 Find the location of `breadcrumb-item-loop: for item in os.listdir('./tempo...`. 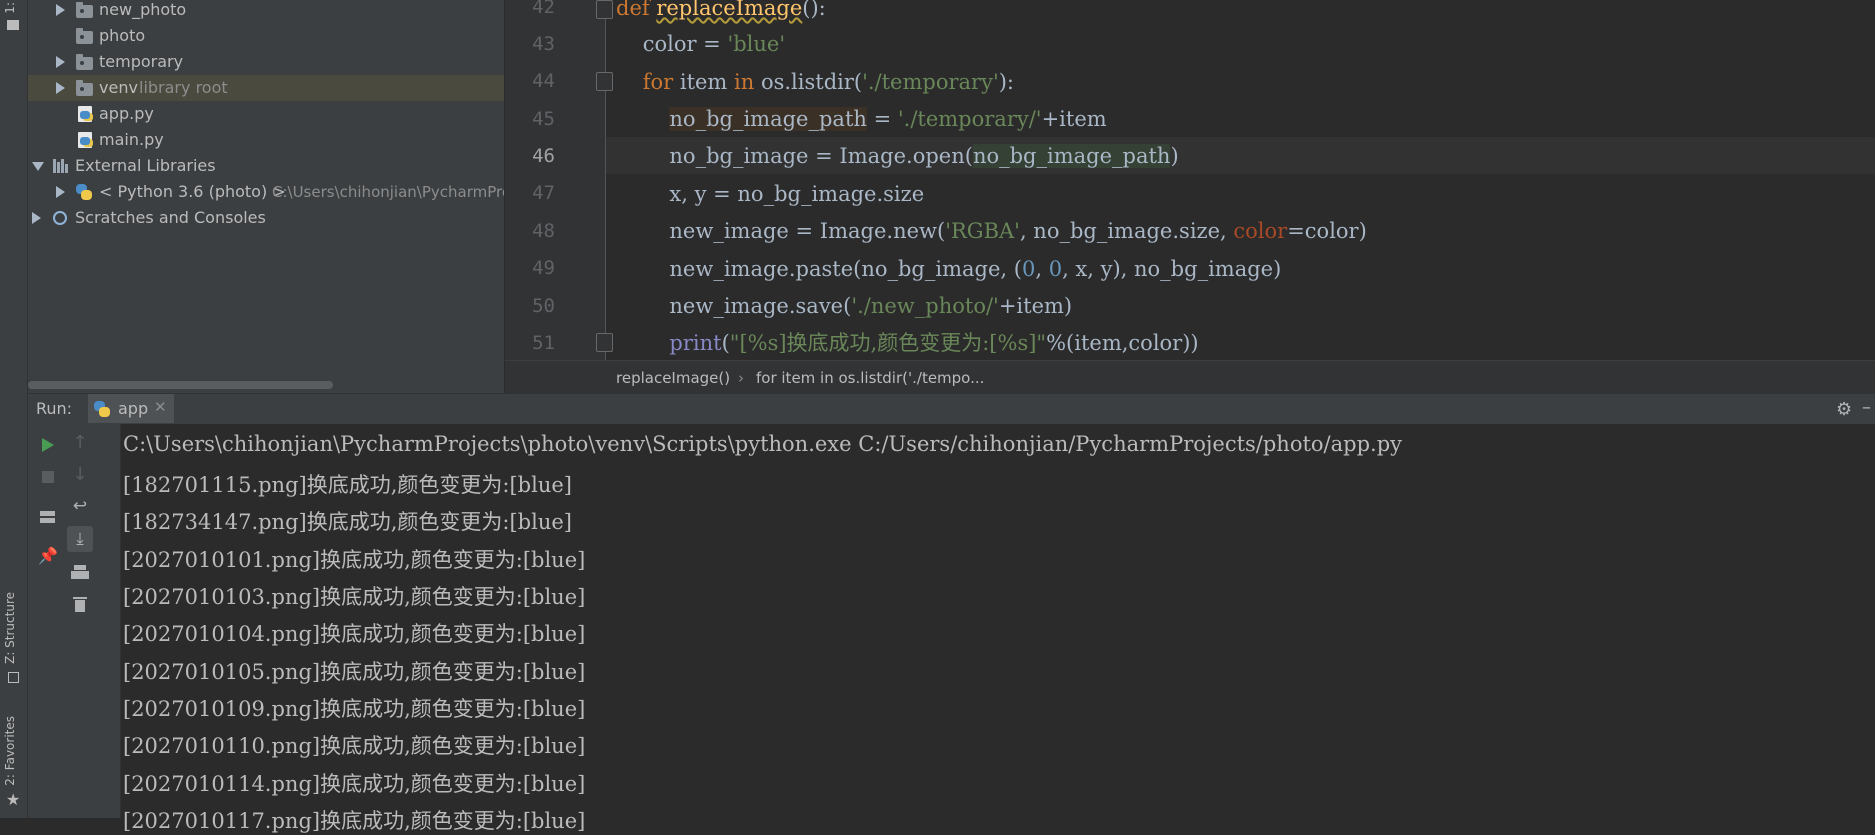

breadcrumb-item-loop: for item in os.listdir('./tempo... is located at coordinates (870, 378).